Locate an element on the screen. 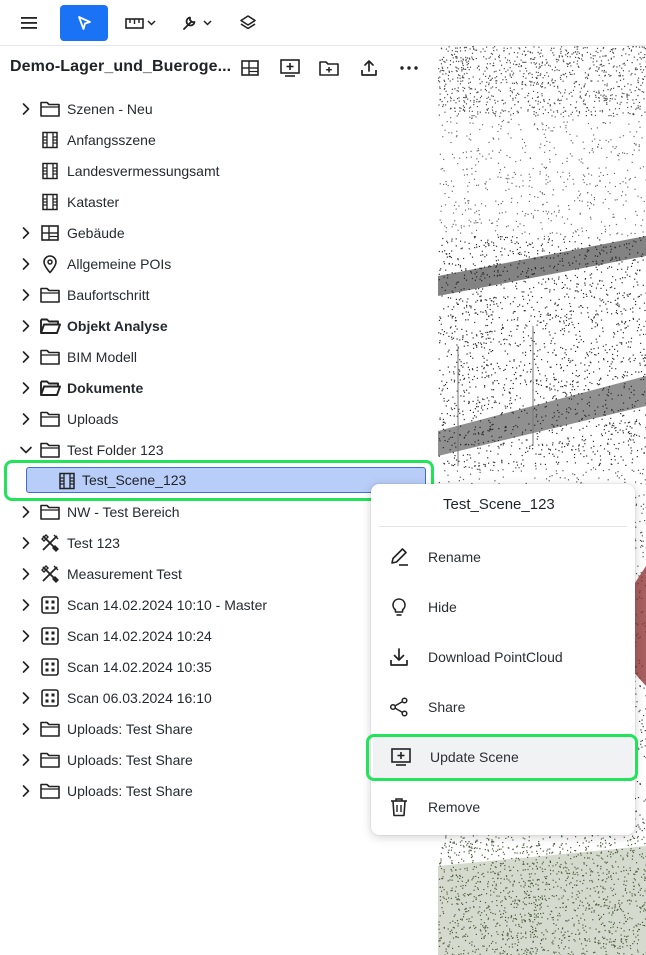 The height and width of the screenshot is (955, 646). tree-item: Anfangsszene is located at coordinates (219, 139).